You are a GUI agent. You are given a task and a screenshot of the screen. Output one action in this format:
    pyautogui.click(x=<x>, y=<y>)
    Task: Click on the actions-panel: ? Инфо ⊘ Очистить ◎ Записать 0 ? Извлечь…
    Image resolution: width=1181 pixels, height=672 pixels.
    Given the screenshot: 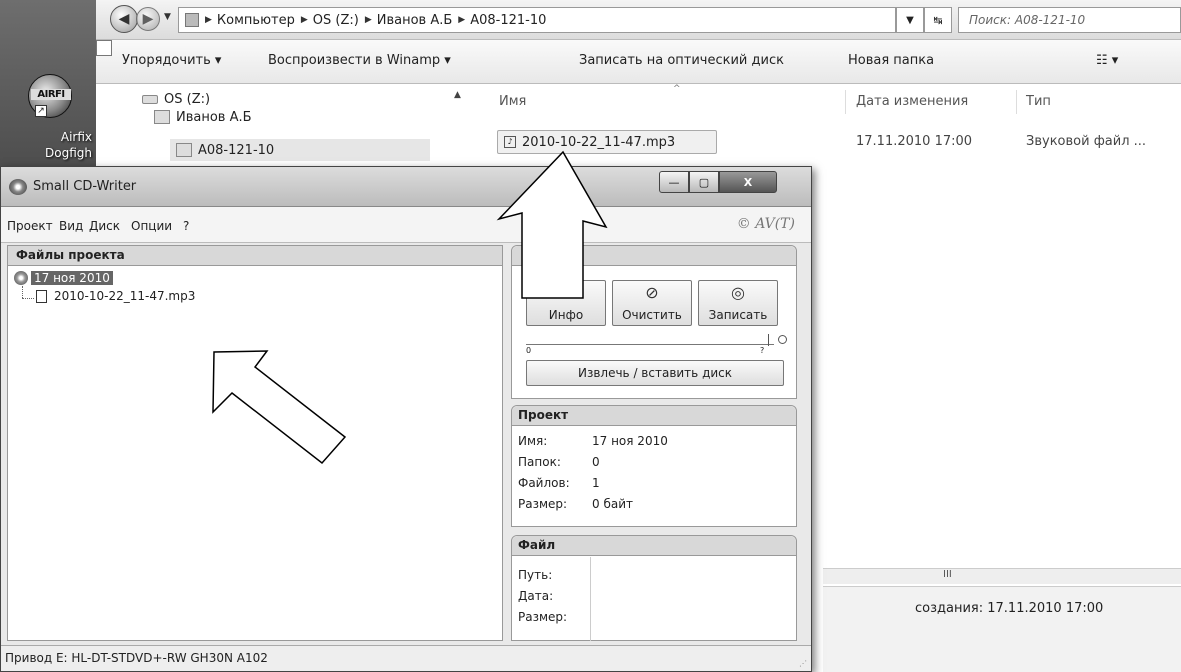 What is the action you would take?
    pyautogui.click(x=654, y=322)
    